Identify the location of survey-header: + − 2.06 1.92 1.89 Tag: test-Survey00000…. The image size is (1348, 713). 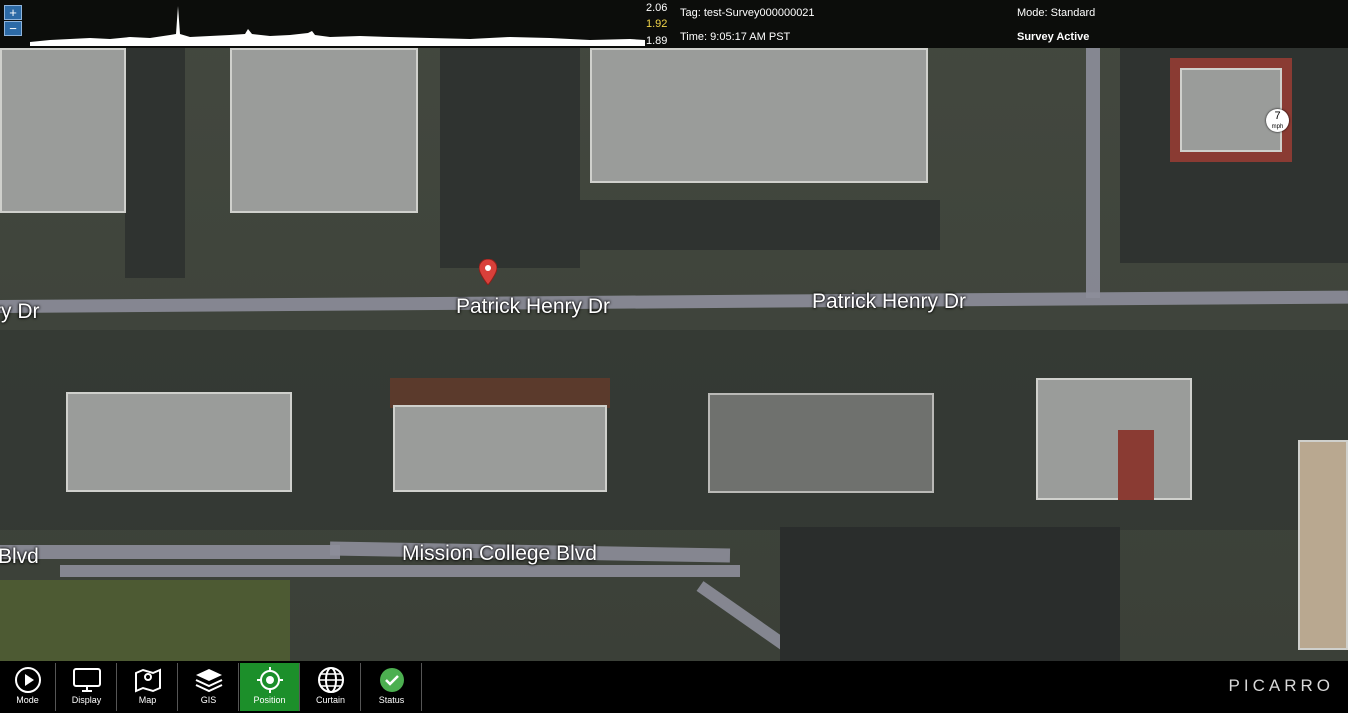
(674, 24).